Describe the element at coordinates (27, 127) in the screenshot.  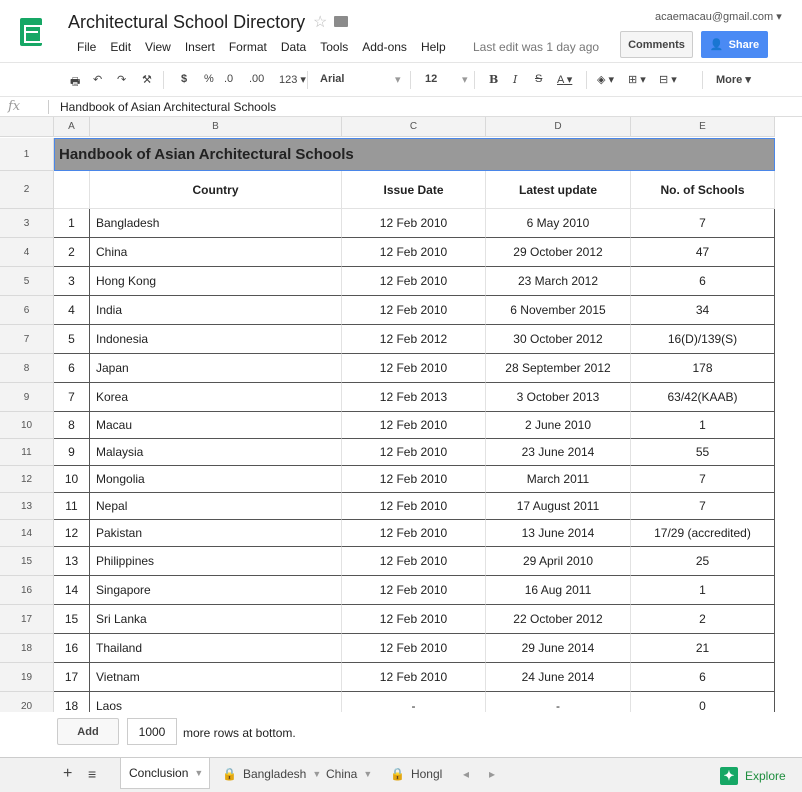
I see `select-all-corner` at that location.